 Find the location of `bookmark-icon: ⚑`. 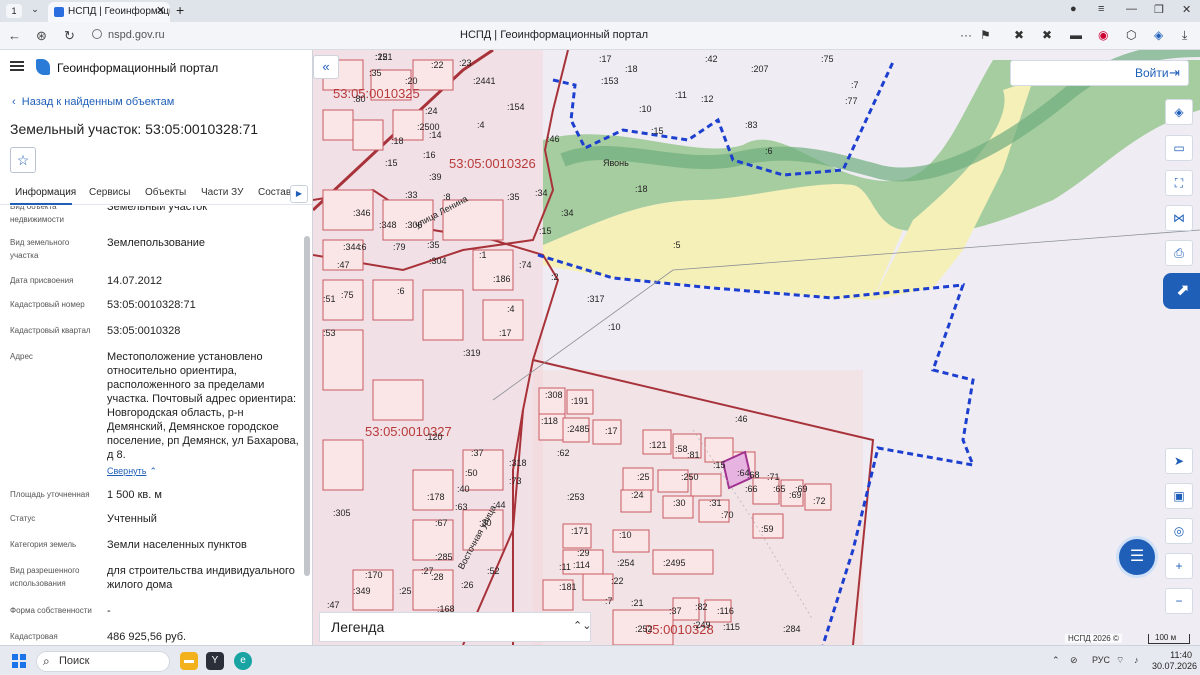

bookmark-icon: ⚑ is located at coordinates (985, 35).